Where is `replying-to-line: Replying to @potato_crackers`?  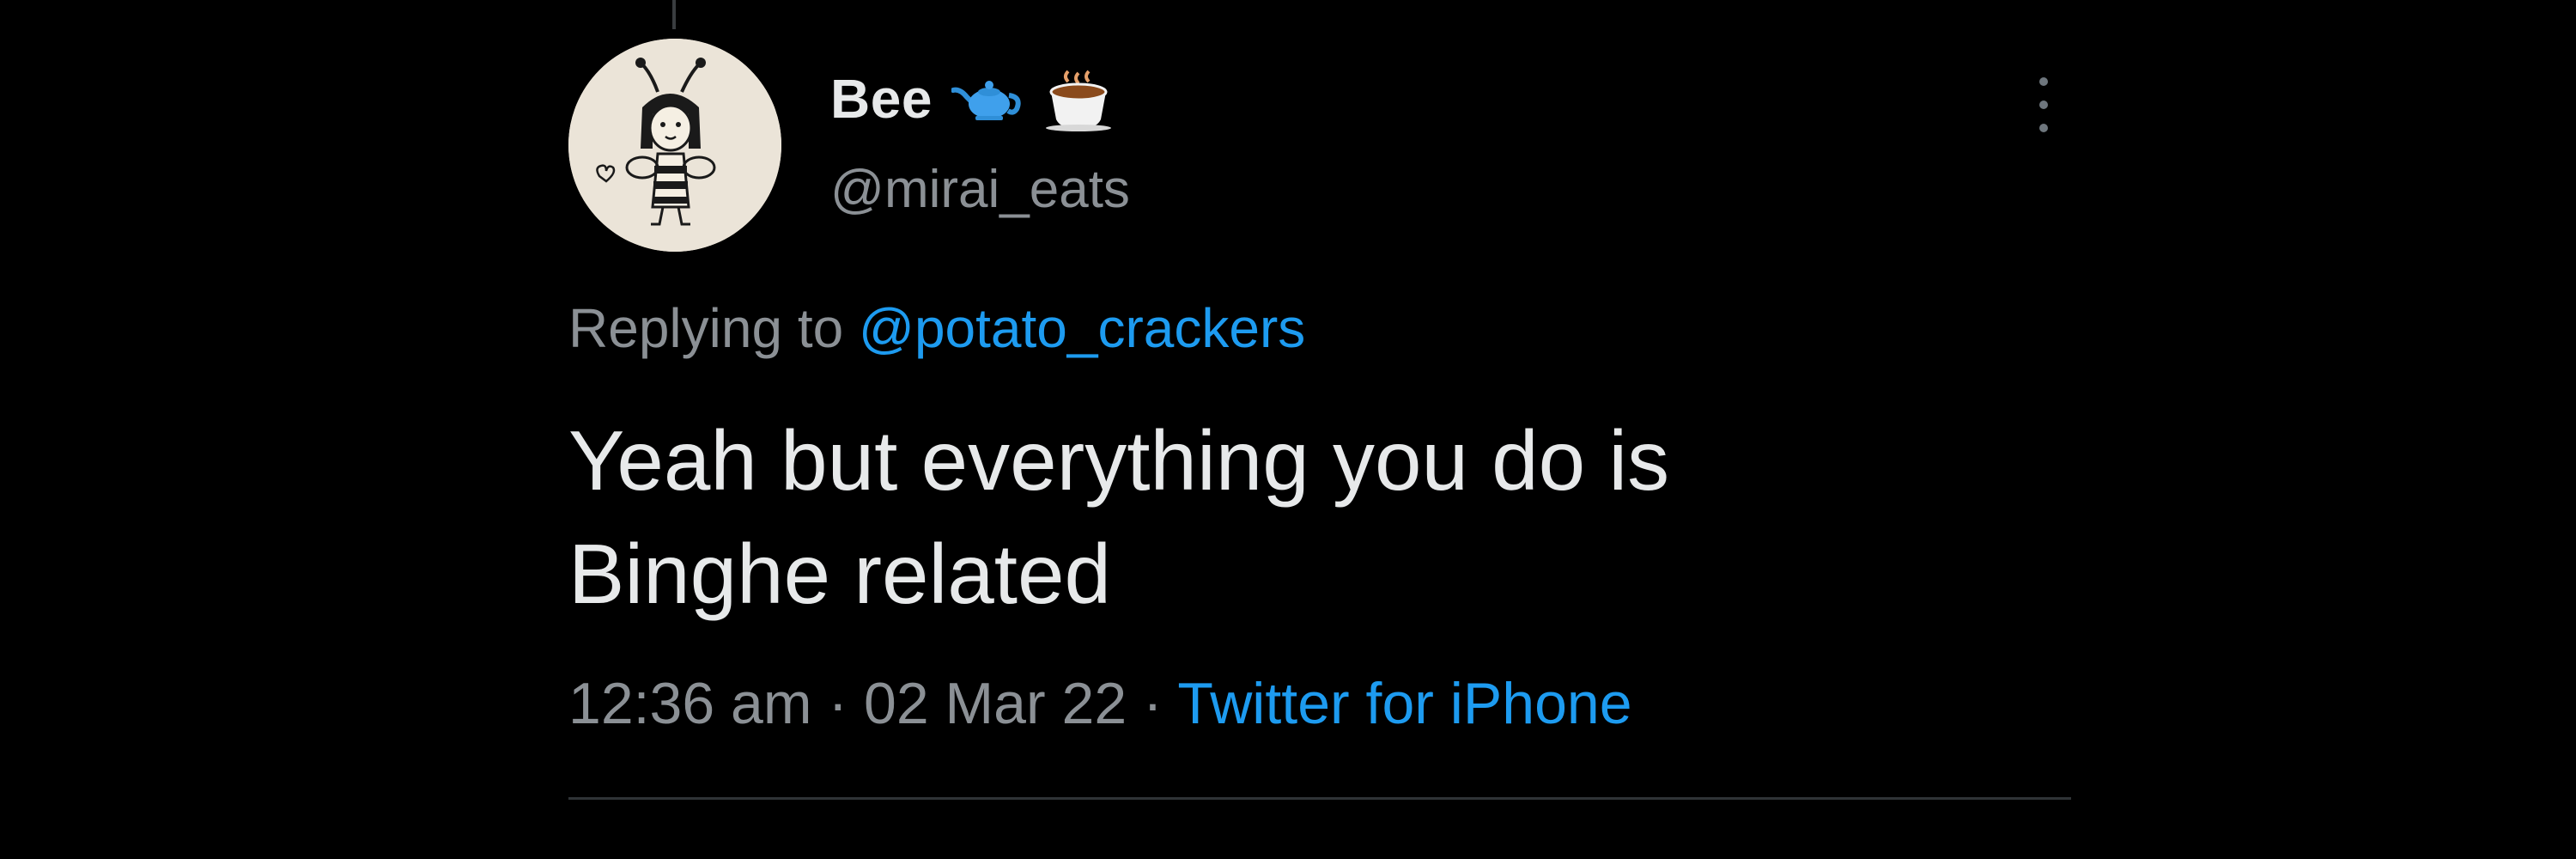
replying-to-line: Replying to @potato_crackers is located at coordinates (936, 328).